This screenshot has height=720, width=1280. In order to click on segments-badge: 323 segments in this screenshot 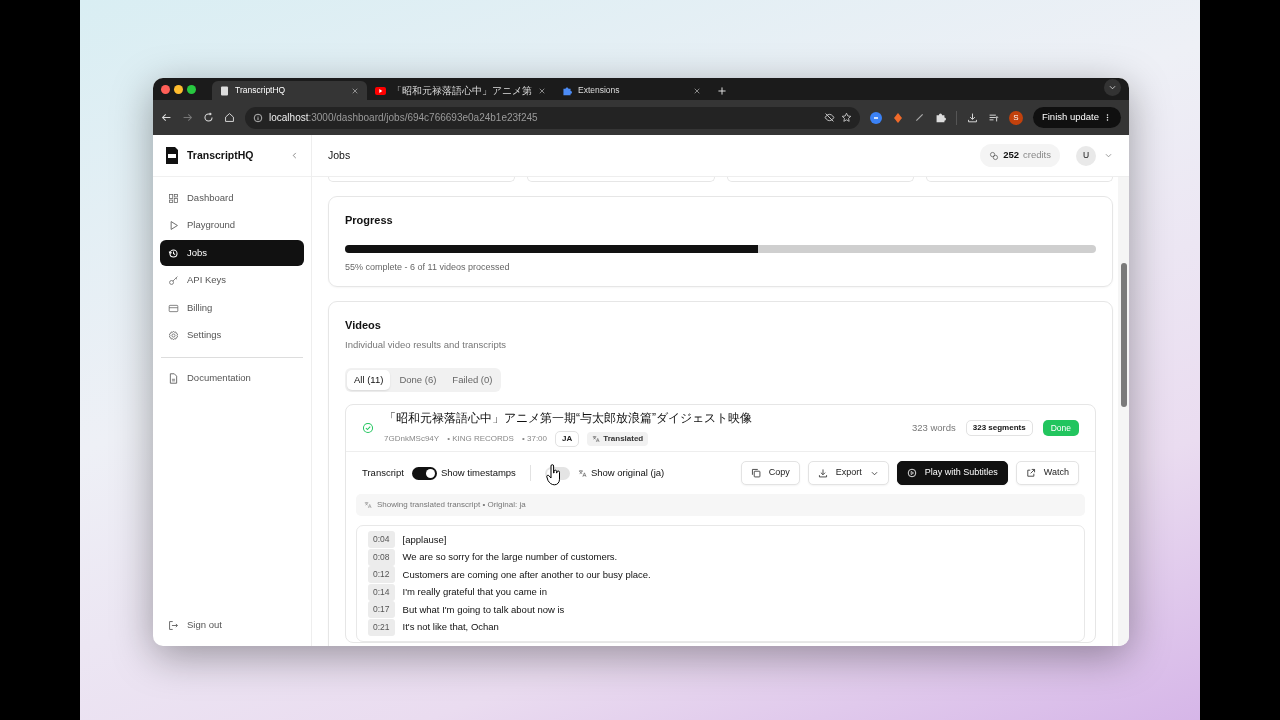, I will do `click(999, 428)`.